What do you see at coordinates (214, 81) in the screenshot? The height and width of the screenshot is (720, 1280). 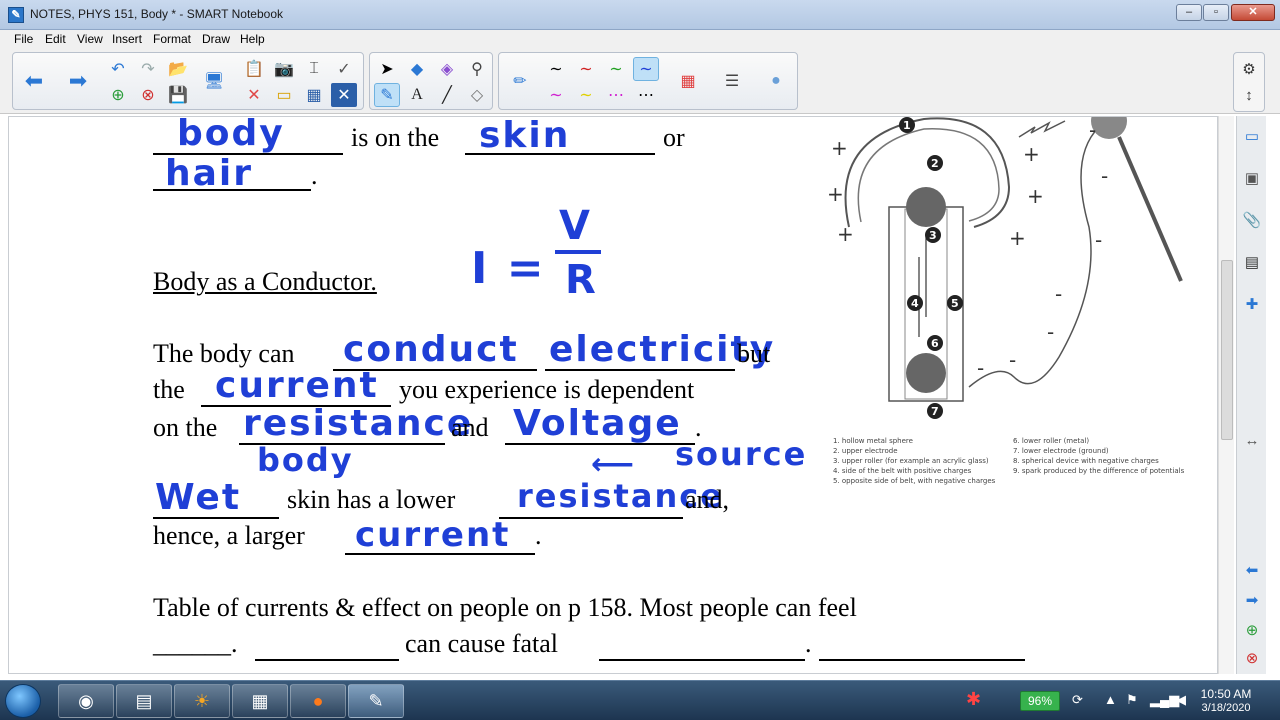 I see `display-icon: 🖥` at bounding box center [214, 81].